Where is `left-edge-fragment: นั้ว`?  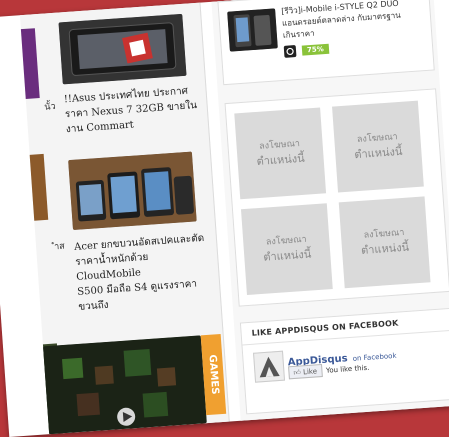 left-edge-fragment: นั้ว is located at coordinates (50, 107).